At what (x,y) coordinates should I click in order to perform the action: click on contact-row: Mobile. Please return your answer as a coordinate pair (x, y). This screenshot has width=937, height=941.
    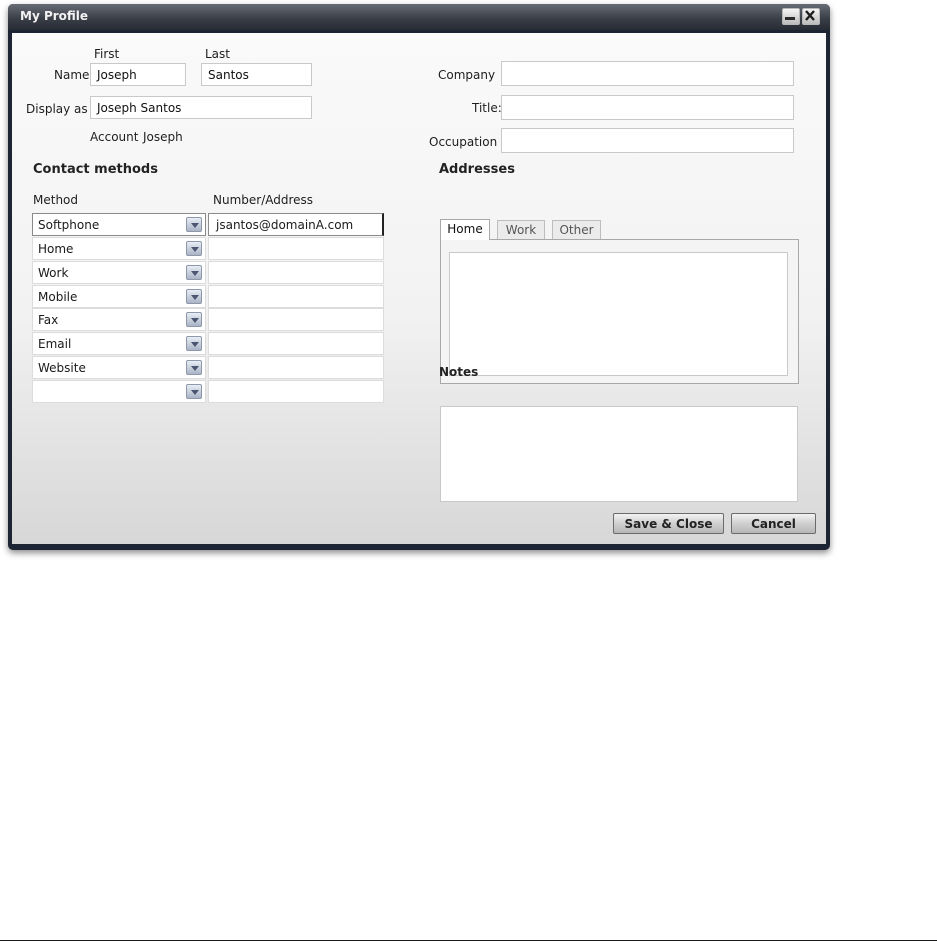
    Looking at the image, I should click on (208, 296).